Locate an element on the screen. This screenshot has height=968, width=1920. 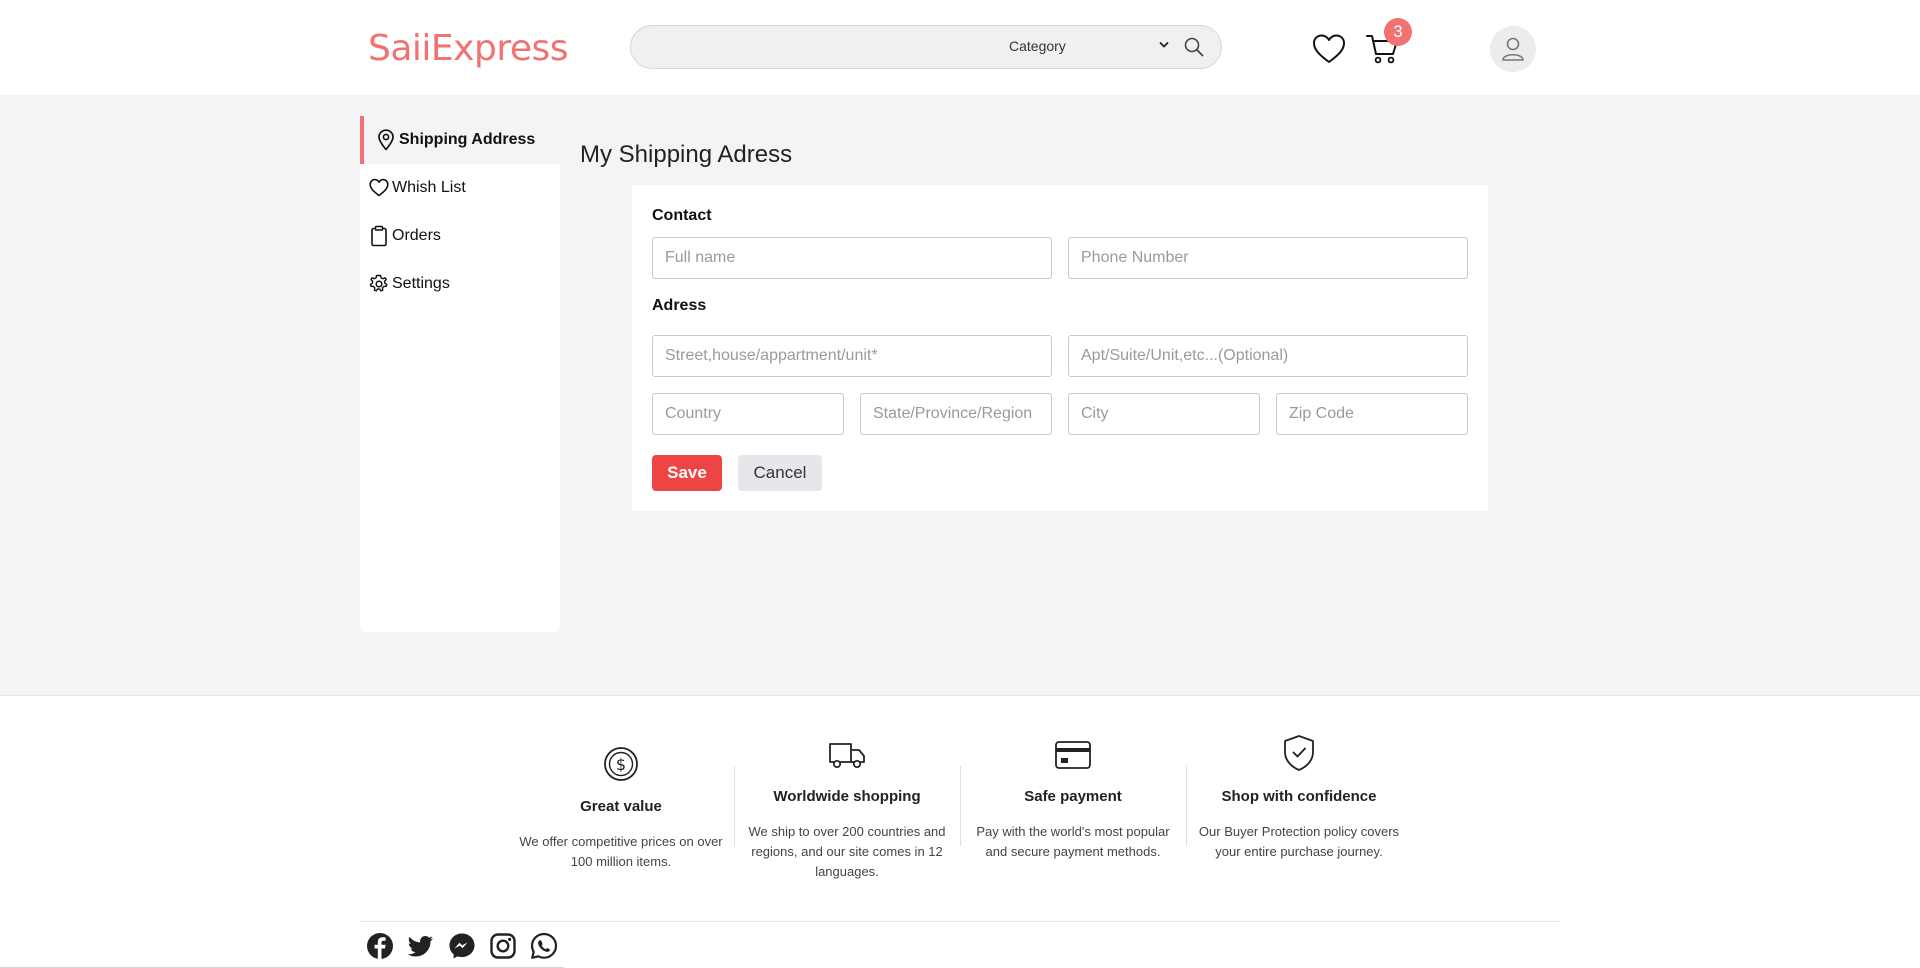
user-icon is located at coordinates (1513, 49).